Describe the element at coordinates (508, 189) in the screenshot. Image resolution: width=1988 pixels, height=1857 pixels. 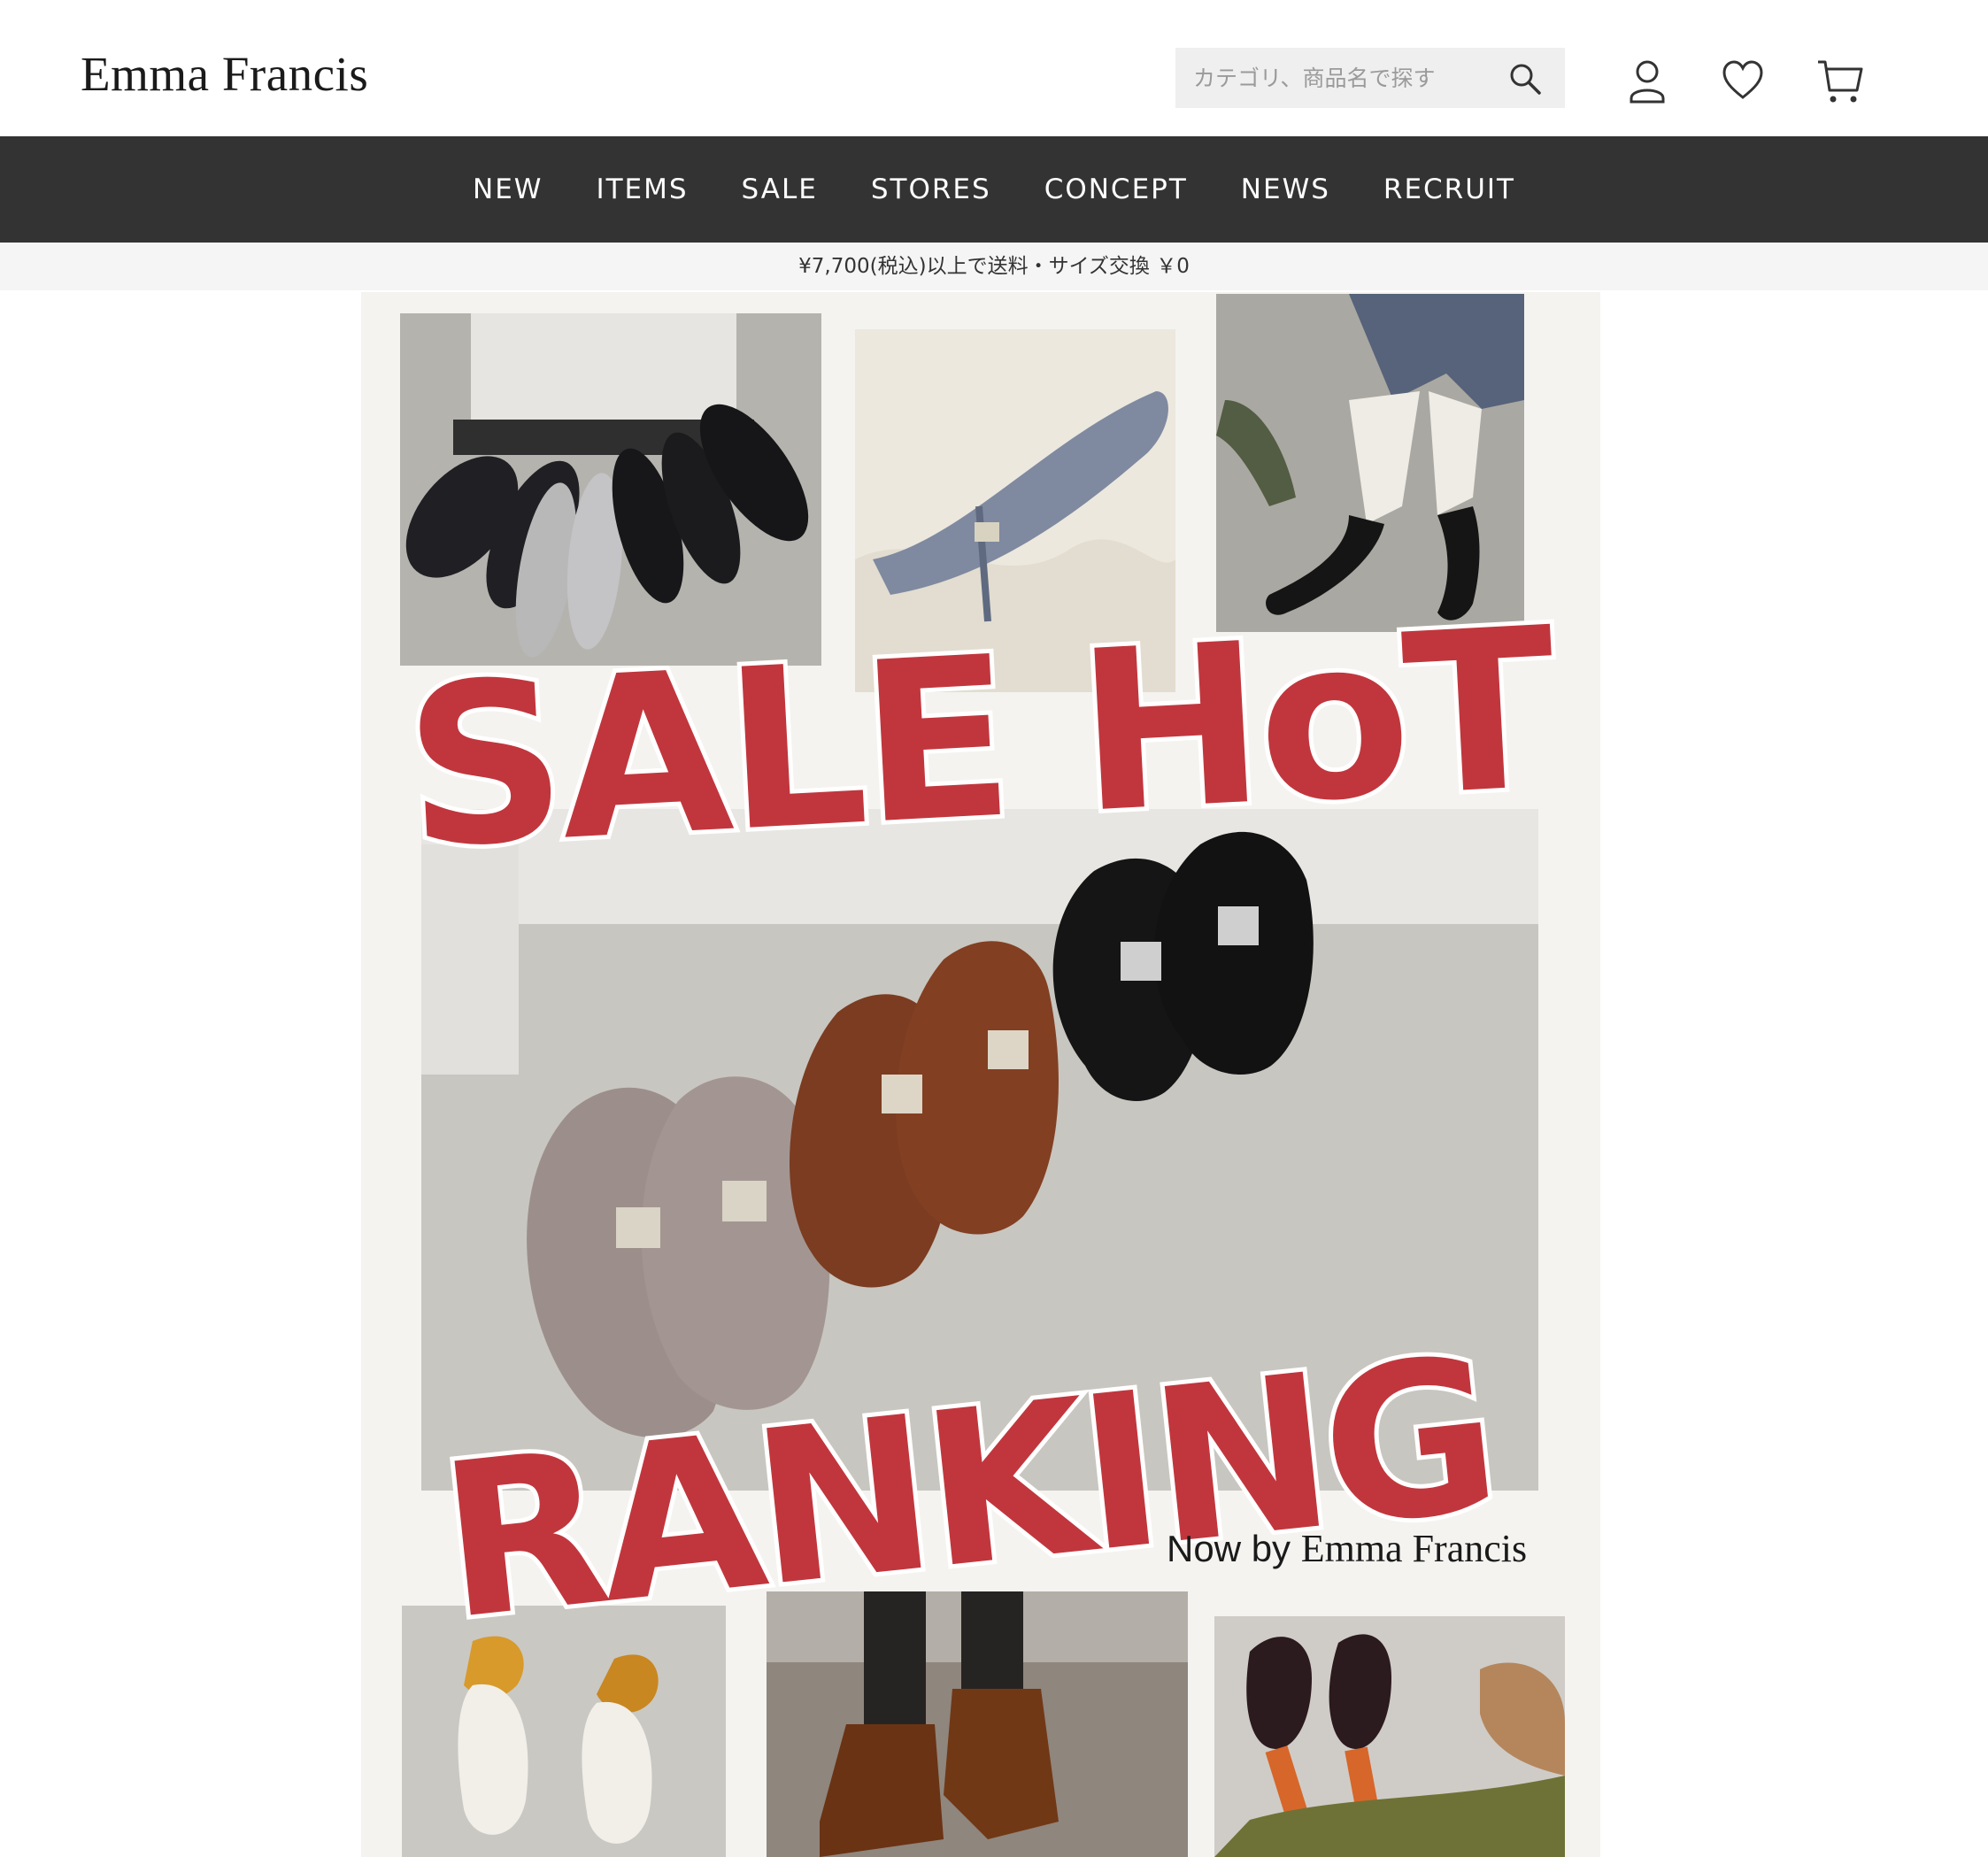
I see `nav-item-new: NEW` at that location.